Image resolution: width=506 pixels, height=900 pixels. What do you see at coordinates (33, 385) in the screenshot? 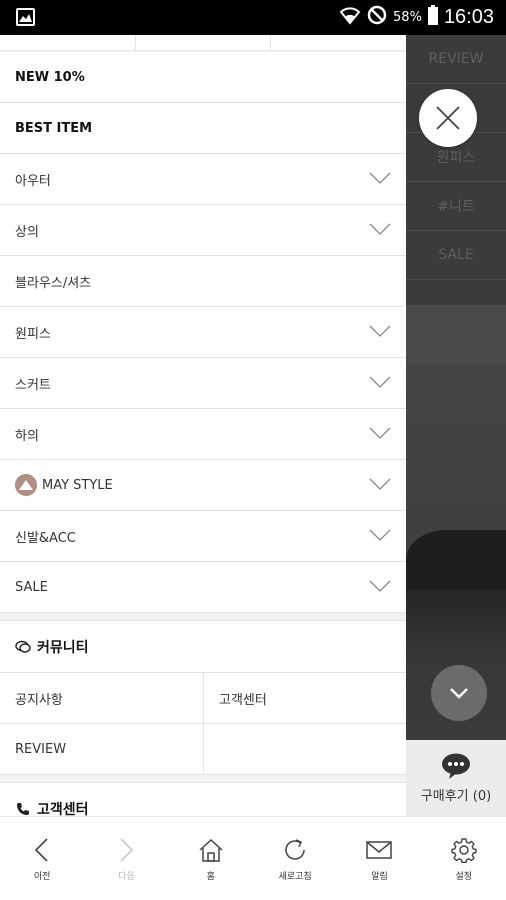
I see `menu-item-label: 스커트` at bounding box center [33, 385].